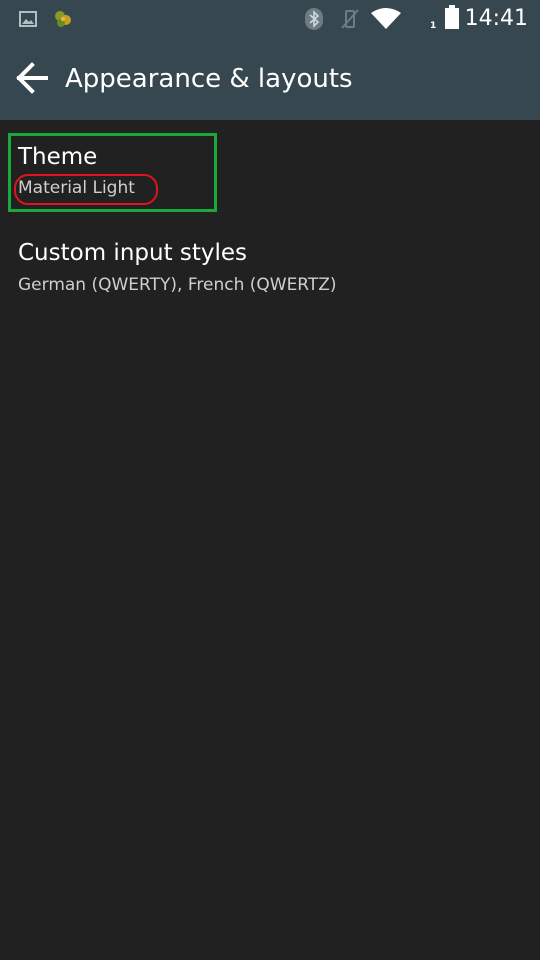 The image size is (540, 960). What do you see at coordinates (496, 18) in the screenshot?
I see `clock: 14:41` at bounding box center [496, 18].